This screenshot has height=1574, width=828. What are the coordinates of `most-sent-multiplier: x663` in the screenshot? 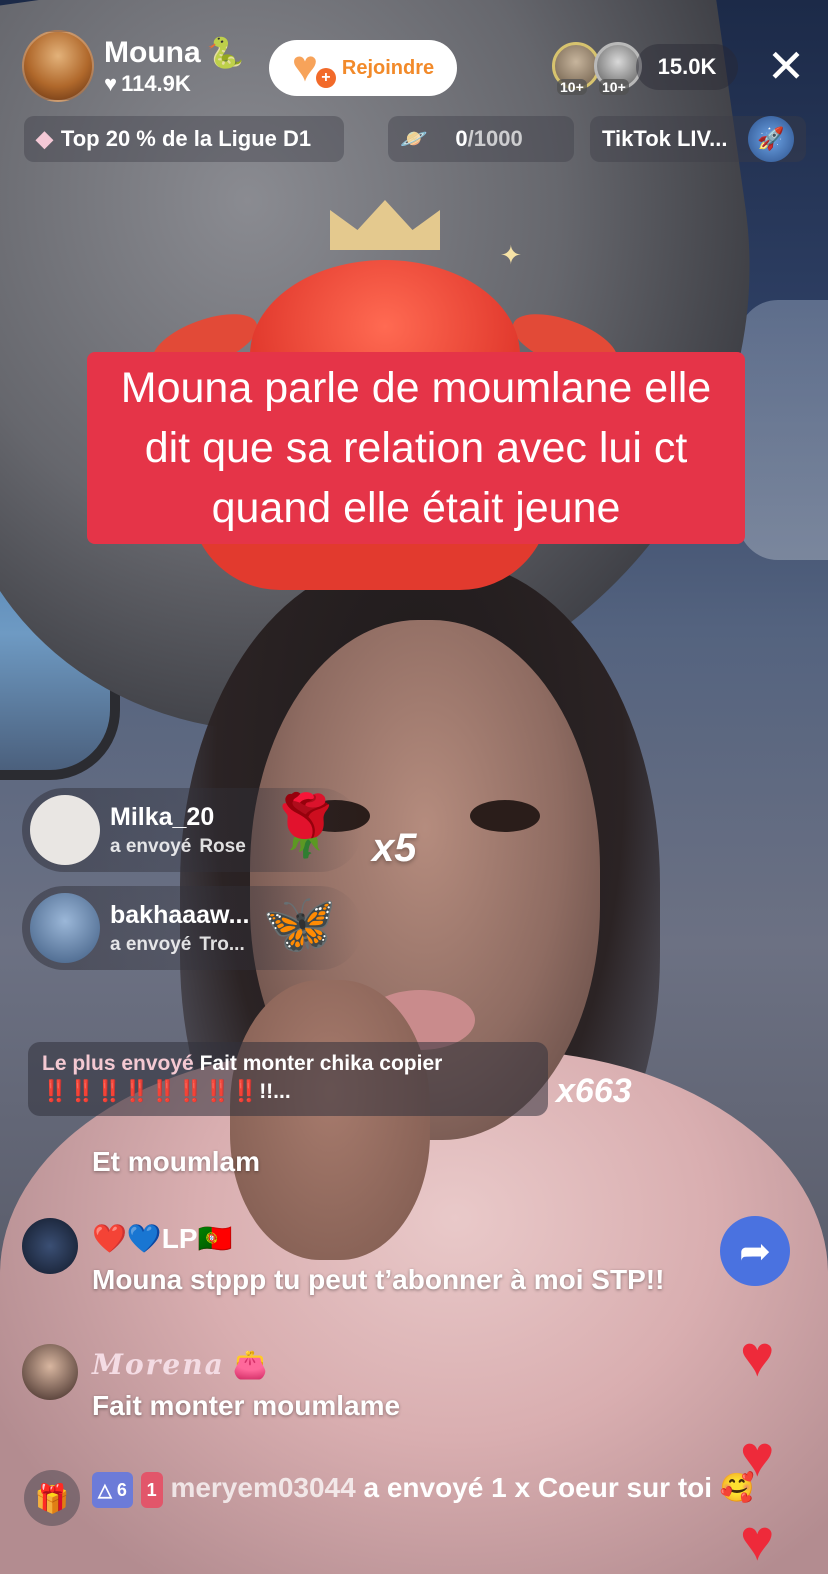 It's located at (594, 1091).